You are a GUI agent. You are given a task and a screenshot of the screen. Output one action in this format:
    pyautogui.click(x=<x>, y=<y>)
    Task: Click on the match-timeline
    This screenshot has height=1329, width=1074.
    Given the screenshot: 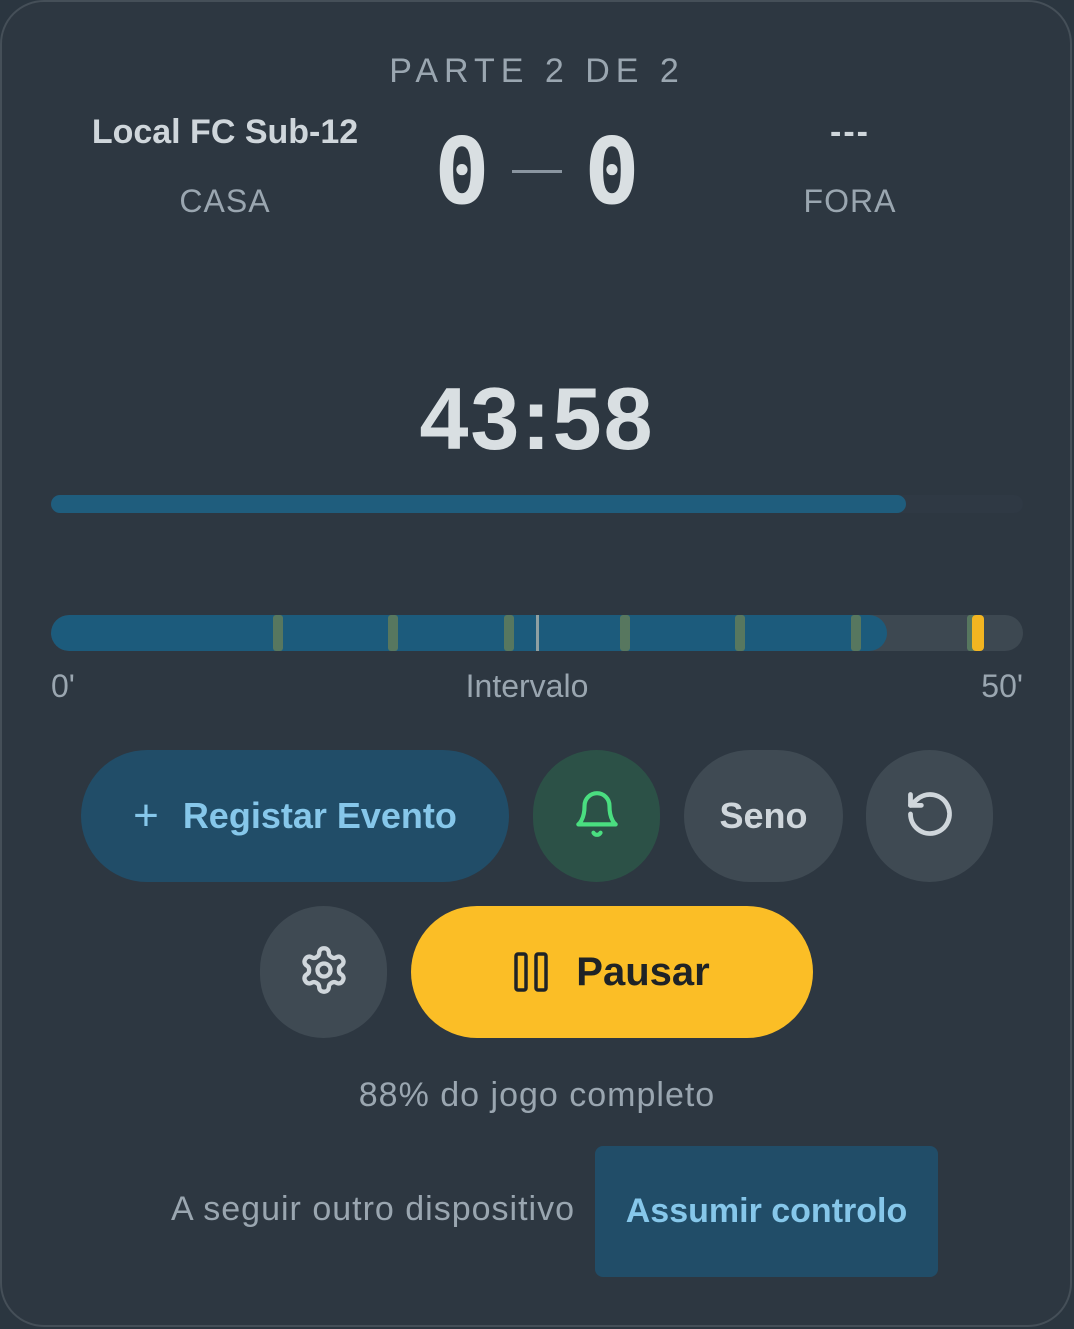 What is the action you would take?
    pyautogui.click(x=537, y=633)
    